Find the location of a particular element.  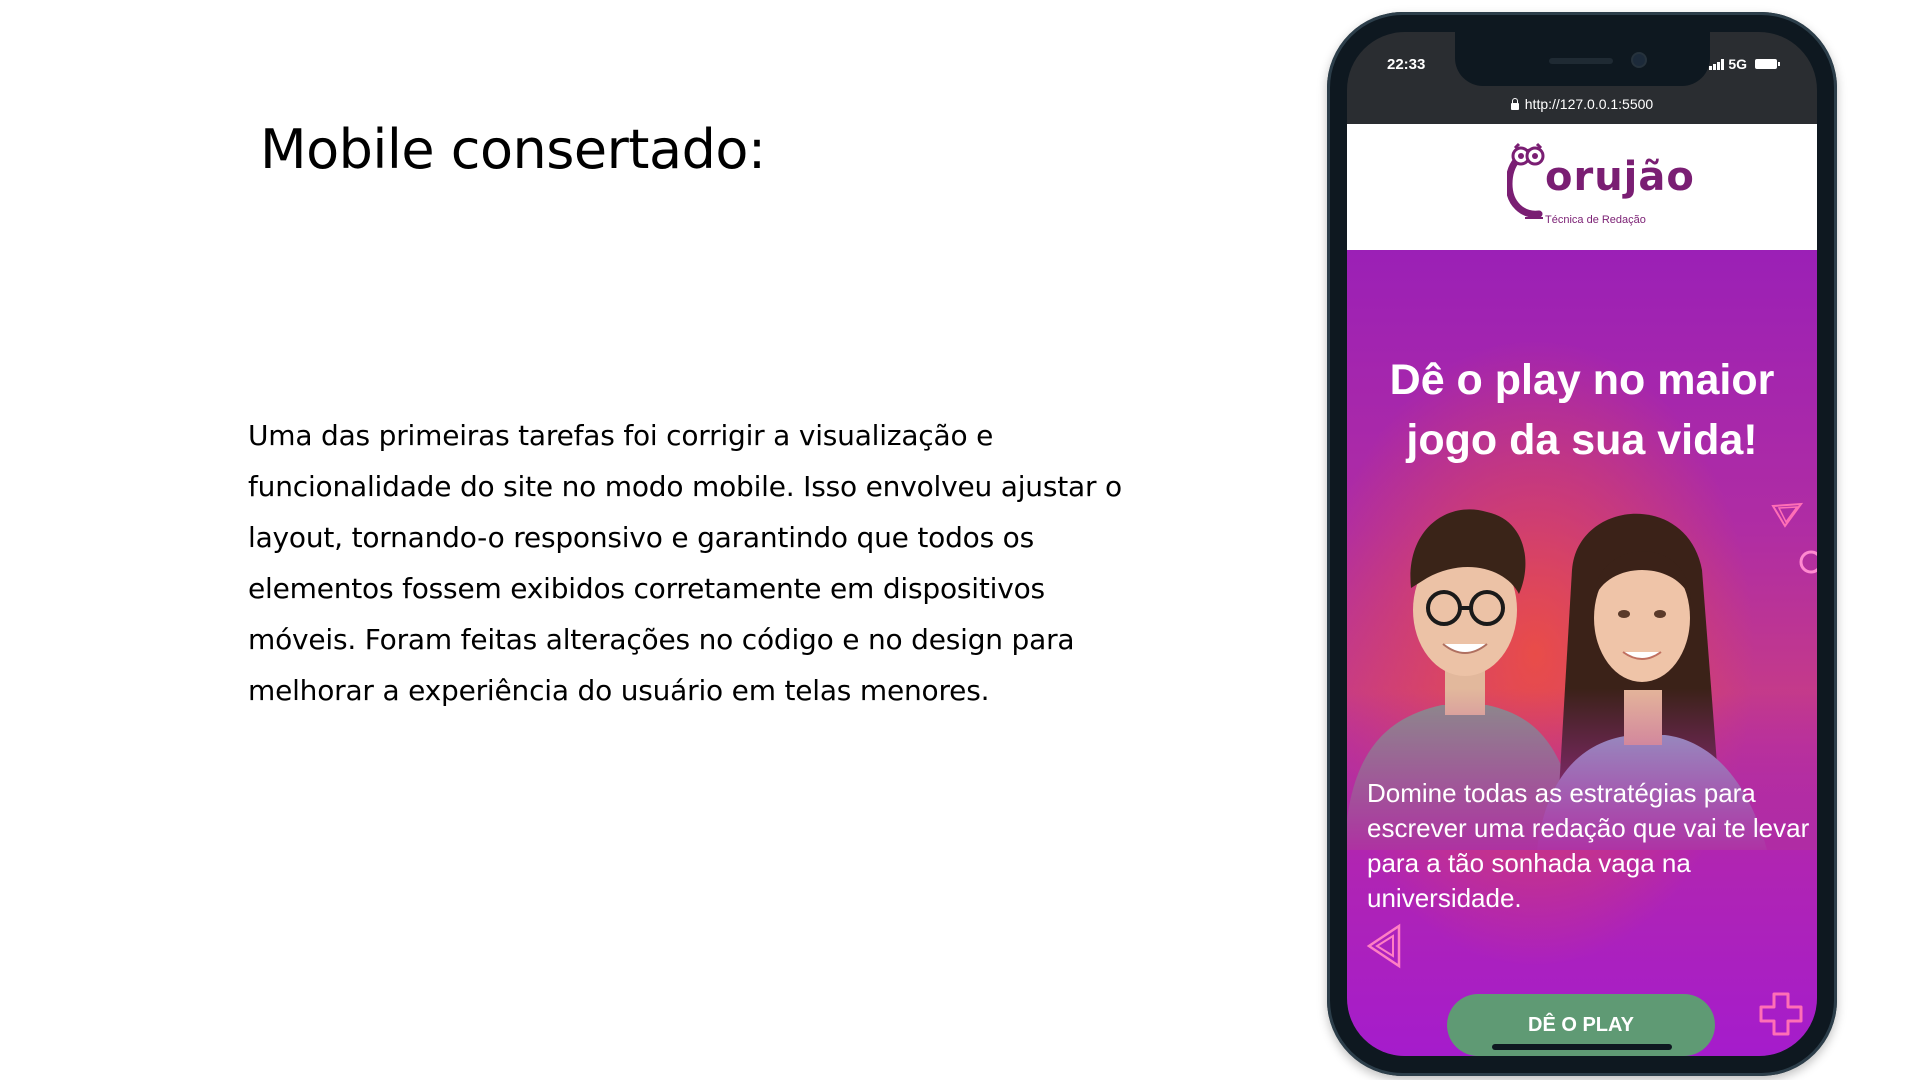

status-time: 22:33 is located at coordinates (1406, 64).